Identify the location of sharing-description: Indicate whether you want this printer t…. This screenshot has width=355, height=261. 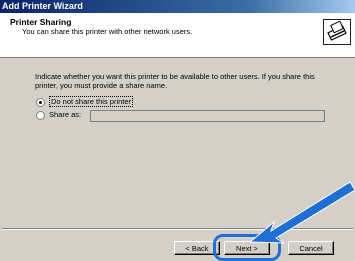
(175, 81).